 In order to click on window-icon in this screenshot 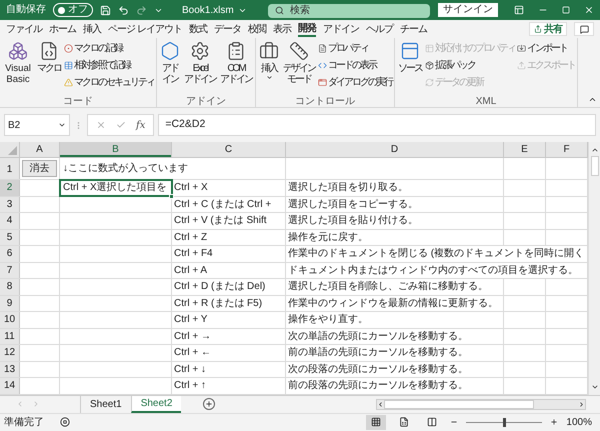, I will do `click(322, 82)`.